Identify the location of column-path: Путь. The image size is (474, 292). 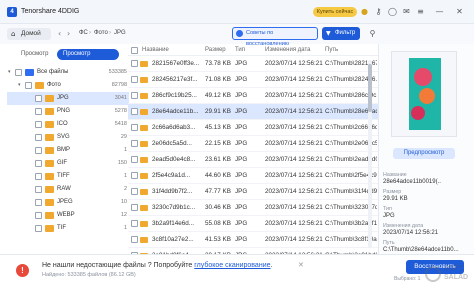
(331, 50).